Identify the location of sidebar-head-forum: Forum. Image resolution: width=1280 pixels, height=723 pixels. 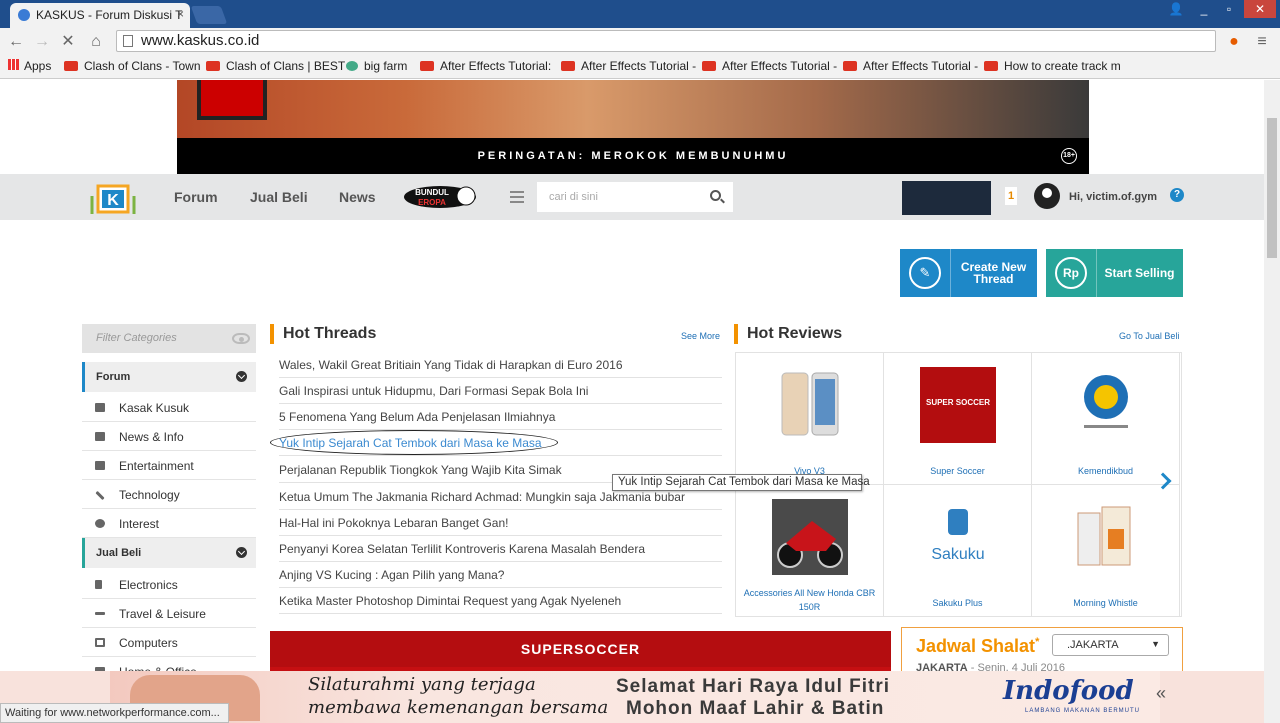
(169, 377).